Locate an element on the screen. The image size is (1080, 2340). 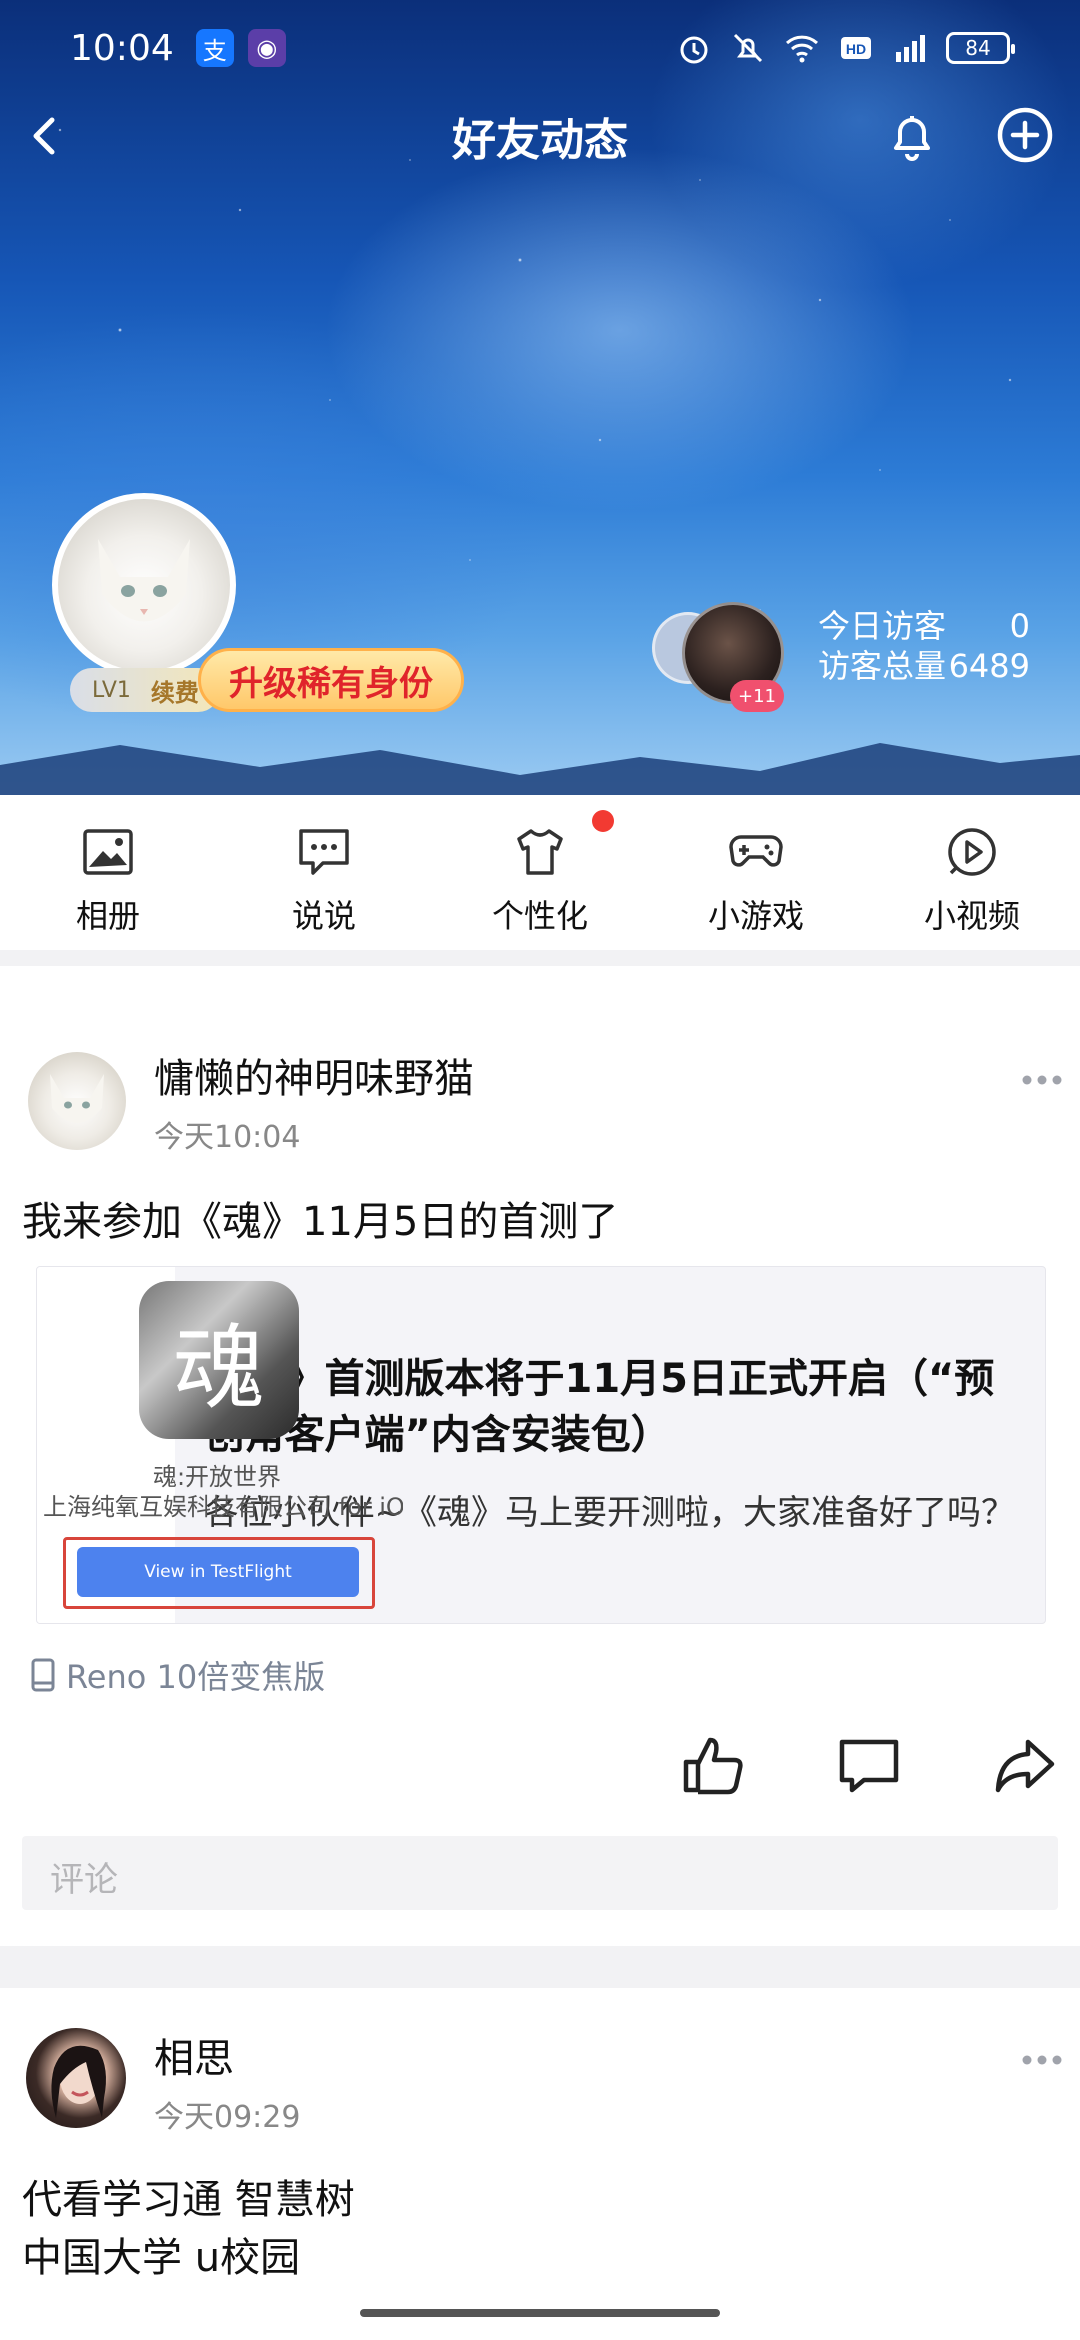
comment-icon is located at coordinates (869, 1765).